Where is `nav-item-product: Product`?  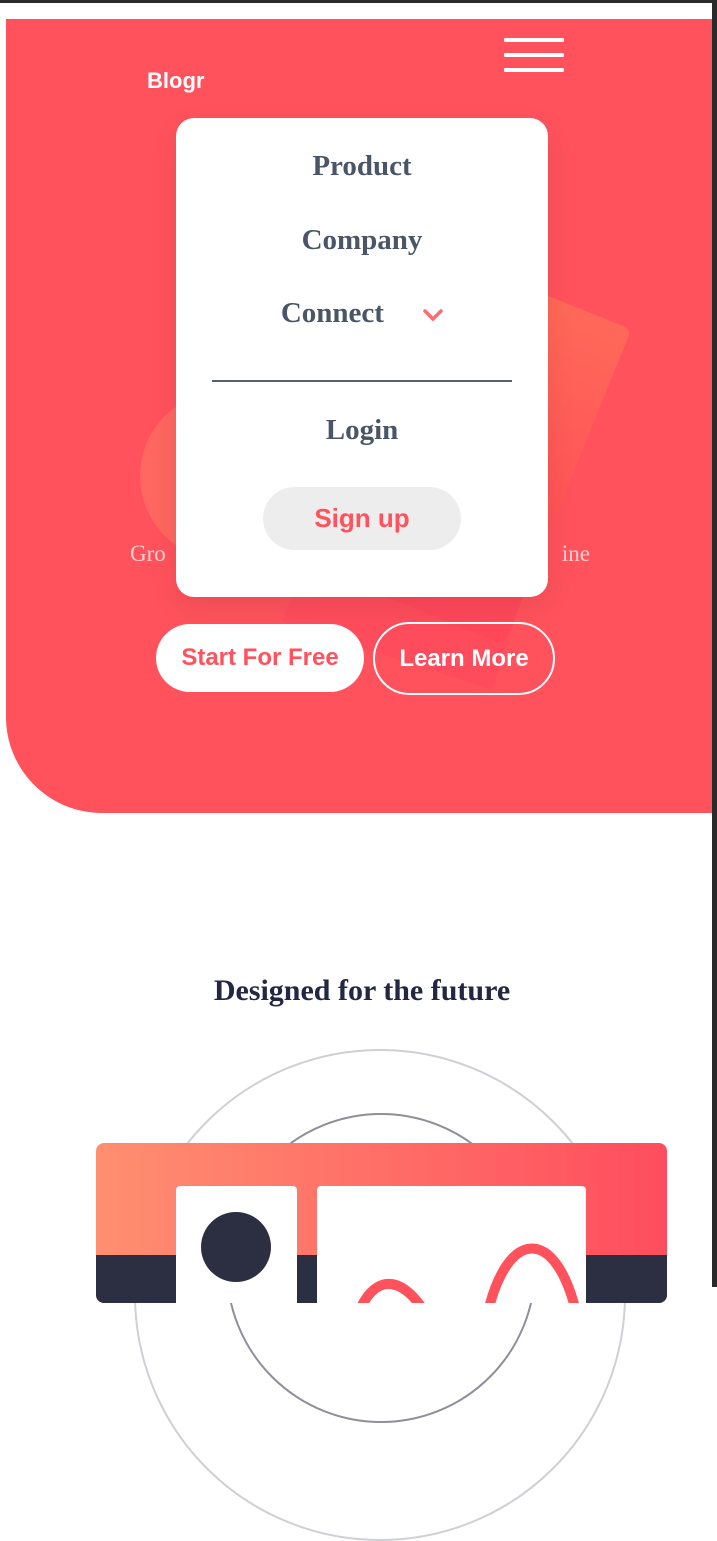 nav-item-product: Product is located at coordinates (362, 166).